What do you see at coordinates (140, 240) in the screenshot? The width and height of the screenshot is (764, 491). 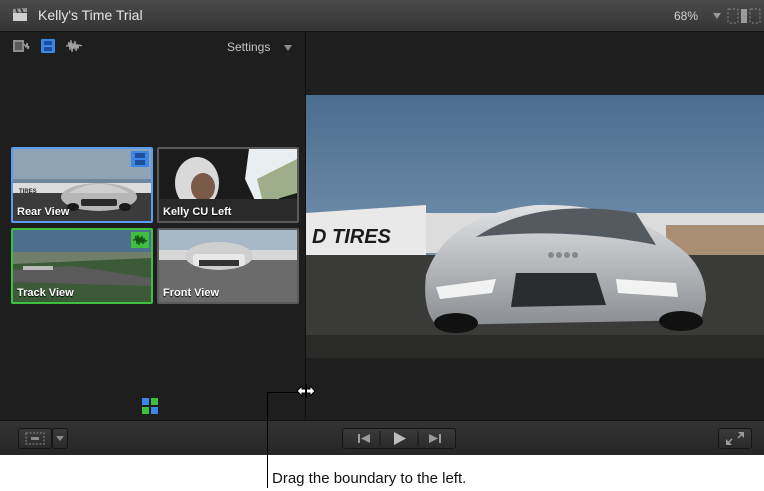 I see `waveform-icon` at bounding box center [140, 240].